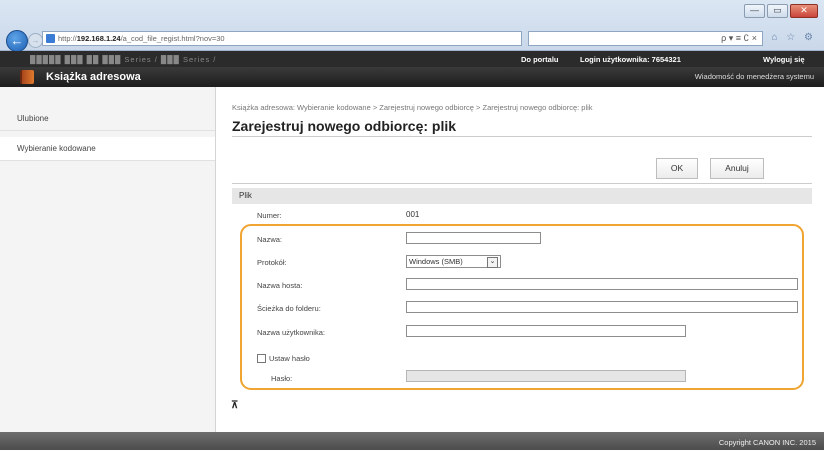 This screenshot has height=450, width=824. I want to click on window-controls: — ▭ ✕, so click(781, 11).